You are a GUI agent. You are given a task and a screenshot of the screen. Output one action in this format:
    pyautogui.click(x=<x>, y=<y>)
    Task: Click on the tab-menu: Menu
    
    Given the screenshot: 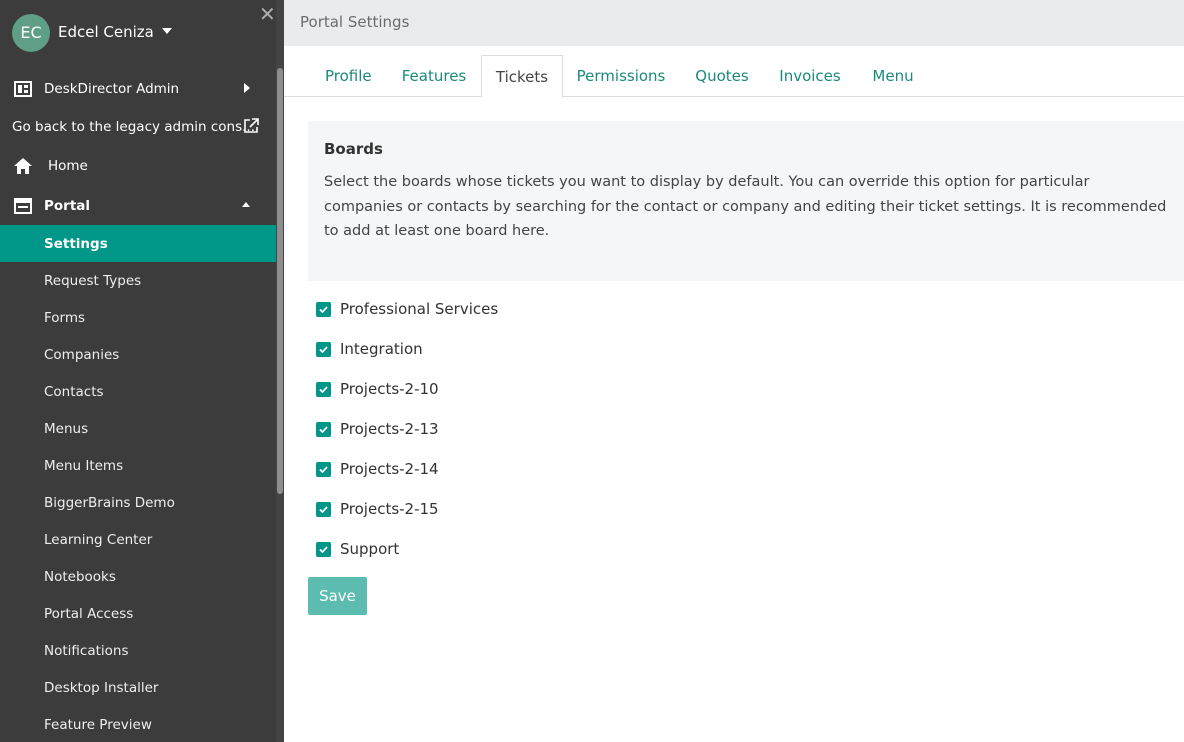 What is the action you would take?
    pyautogui.click(x=893, y=76)
    